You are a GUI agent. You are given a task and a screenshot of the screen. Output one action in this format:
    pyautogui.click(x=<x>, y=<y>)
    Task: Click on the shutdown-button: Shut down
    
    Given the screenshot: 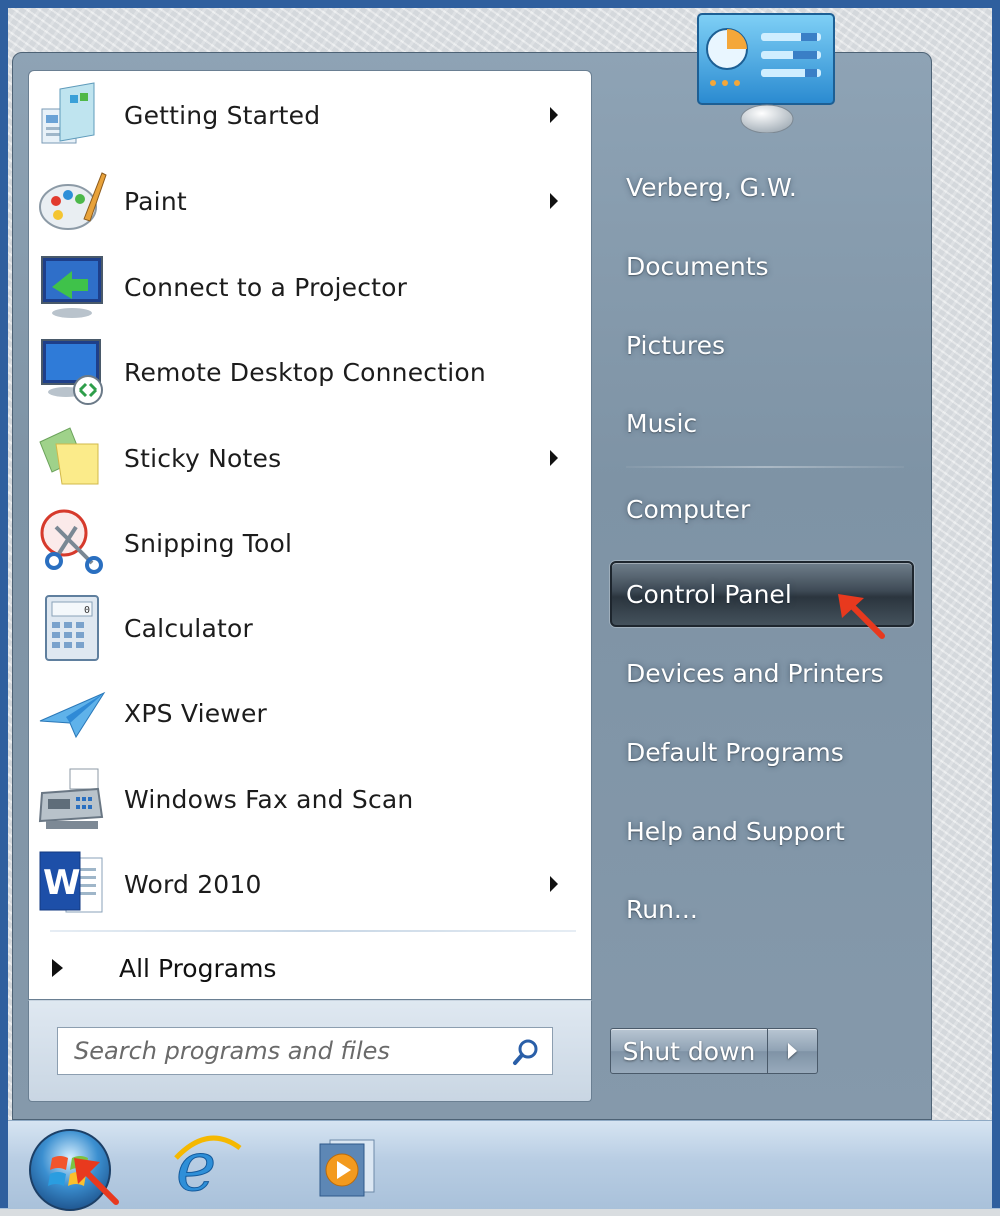 What is the action you would take?
    pyautogui.click(x=689, y=1051)
    